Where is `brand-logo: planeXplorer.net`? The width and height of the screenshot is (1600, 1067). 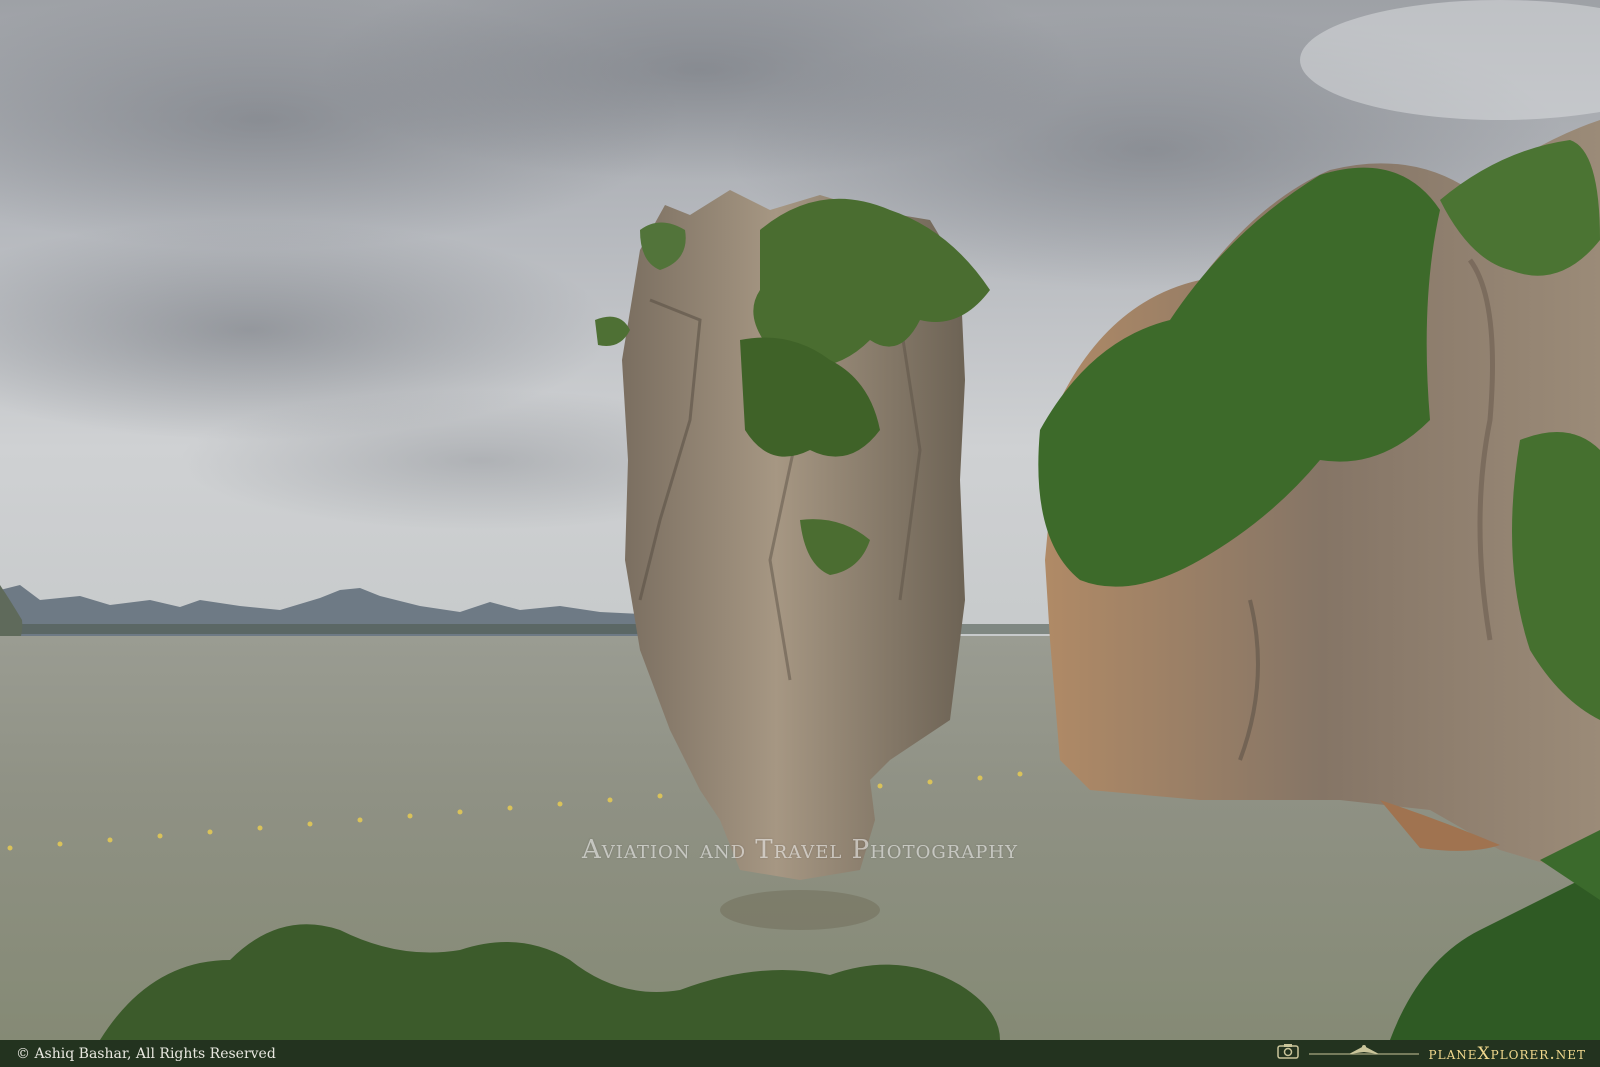
brand-logo: planeXplorer.net is located at coordinates (1431, 1053).